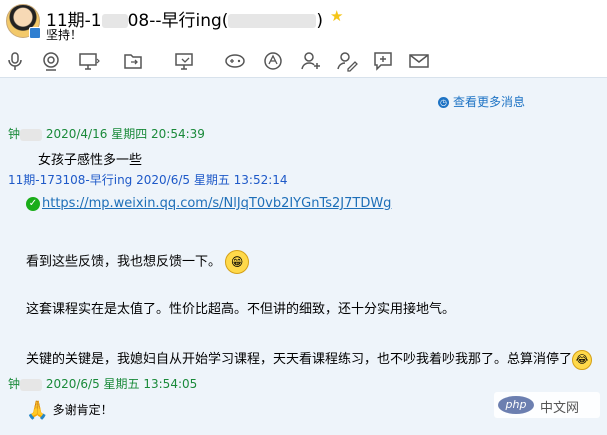  Describe the element at coordinates (33, 203) in the screenshot. I see `wechat-check-icon: ✓` at that location.